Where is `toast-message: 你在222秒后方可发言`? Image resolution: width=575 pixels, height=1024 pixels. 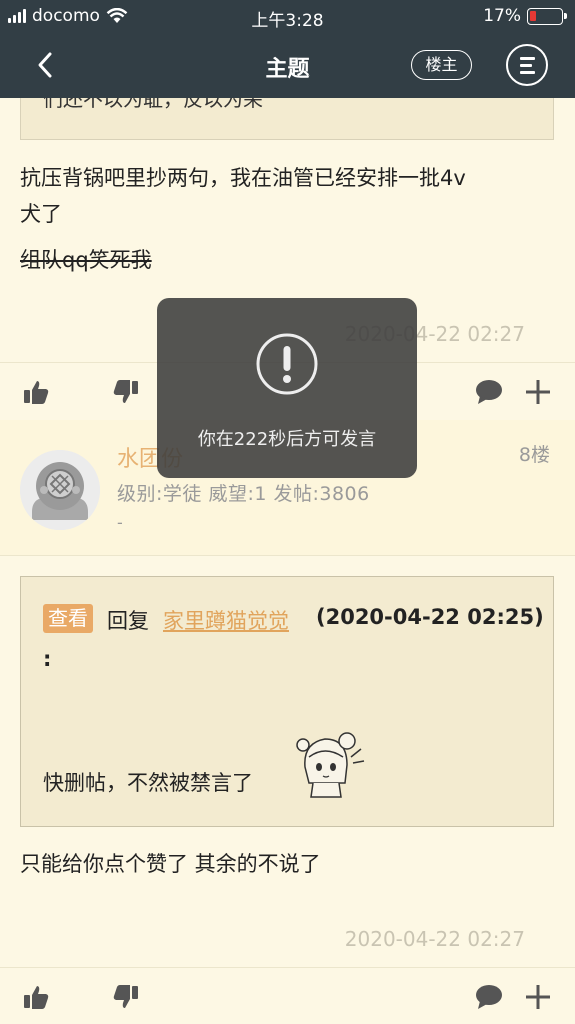 toast-message: 你在222秒后方可发言 is located at coordinates (287, 388).